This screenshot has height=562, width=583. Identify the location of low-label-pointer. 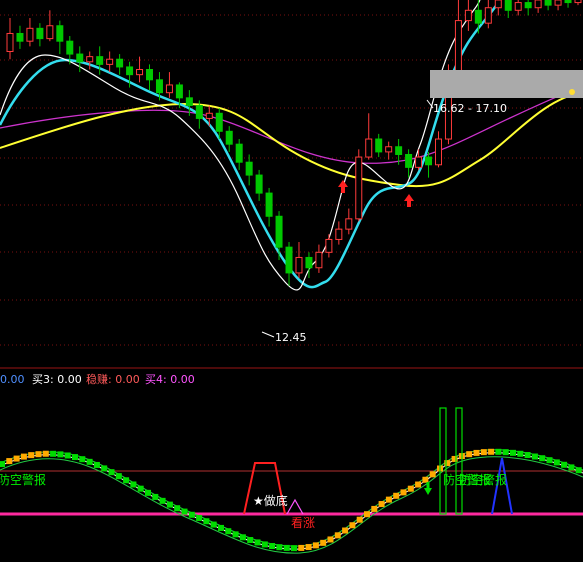
(268, 334).